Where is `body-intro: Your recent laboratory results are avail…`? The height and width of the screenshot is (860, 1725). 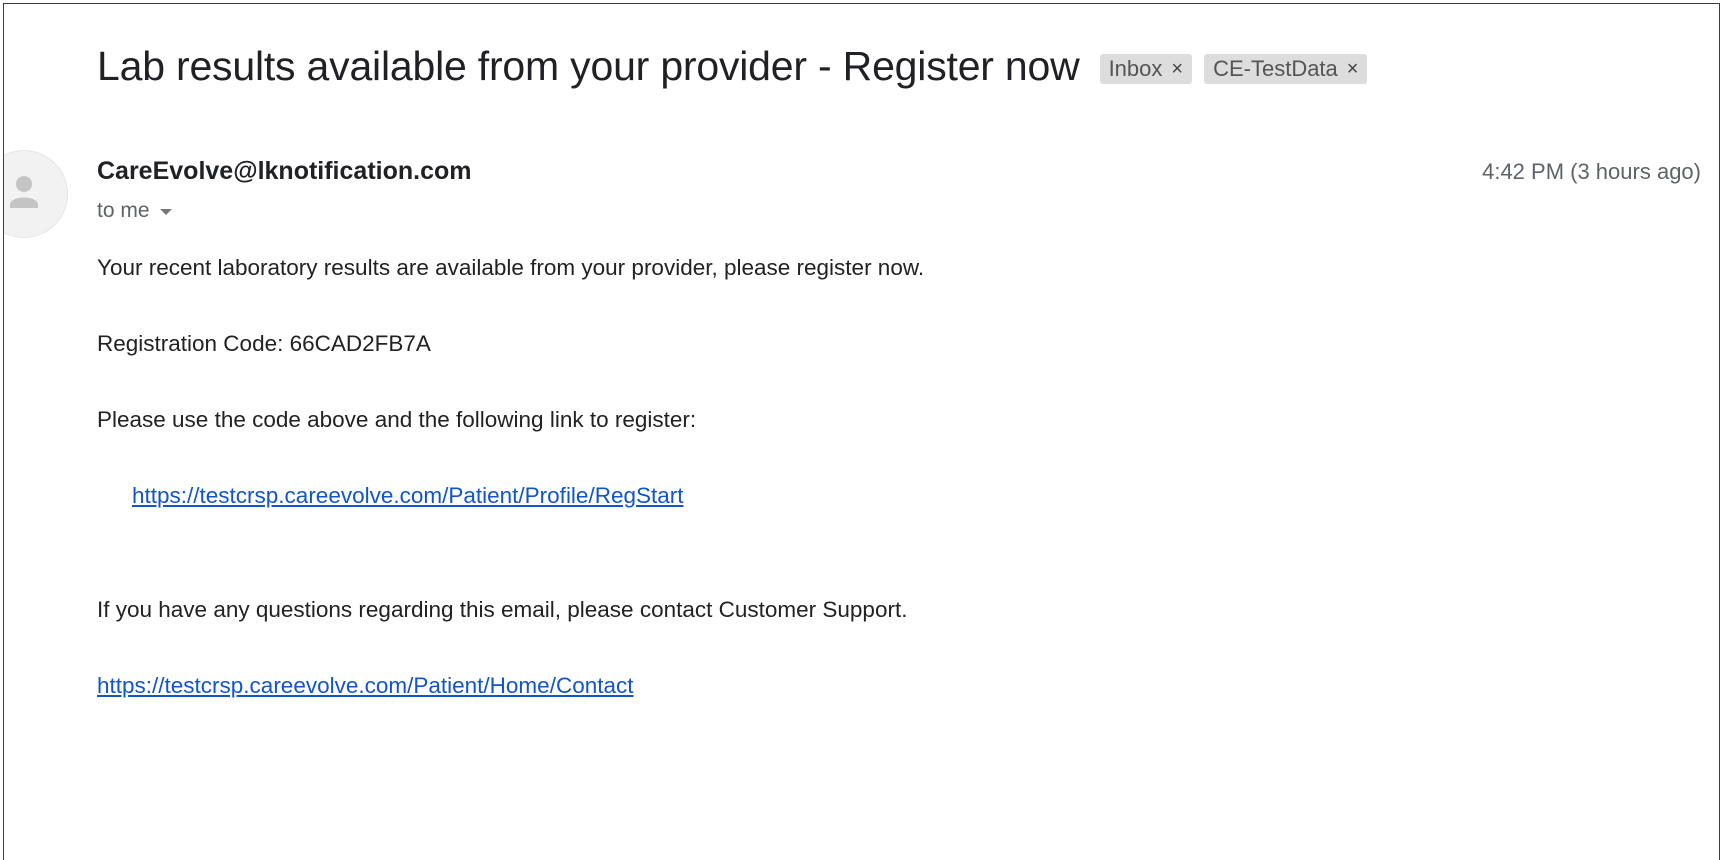
body-intro: Your recent laboratory results are avail… is located at coordinates (511, 267).